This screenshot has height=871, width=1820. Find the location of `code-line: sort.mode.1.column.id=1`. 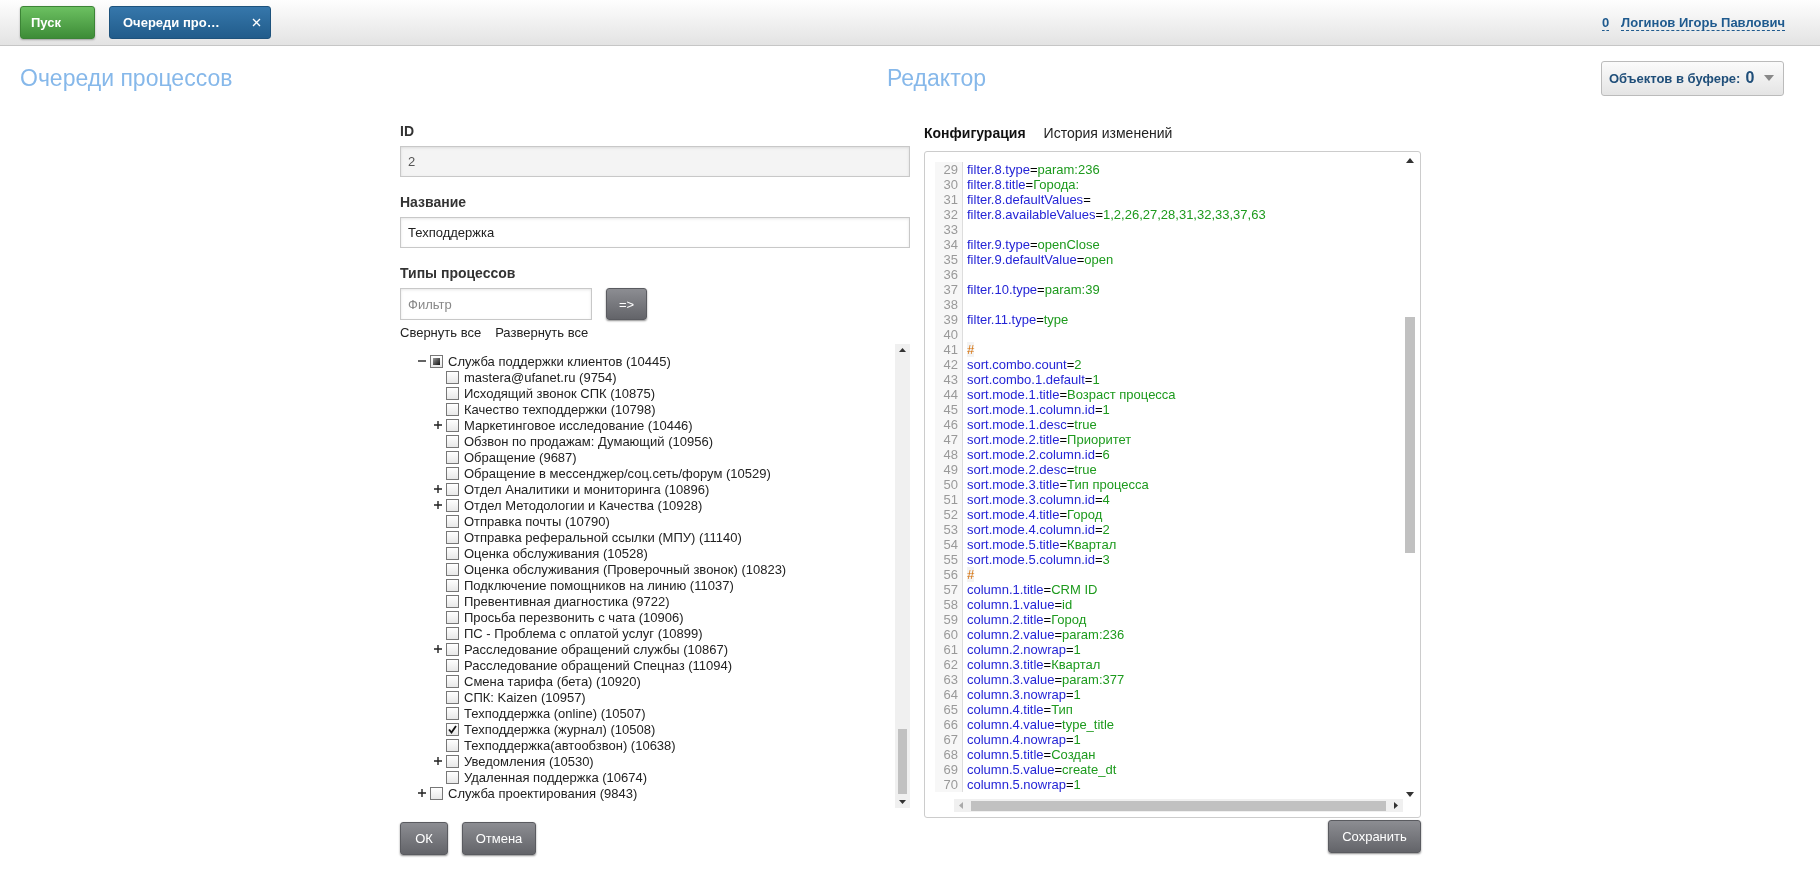

code-line: sort.mode.1.column.id=1 is located at coordinates (1038, 409).